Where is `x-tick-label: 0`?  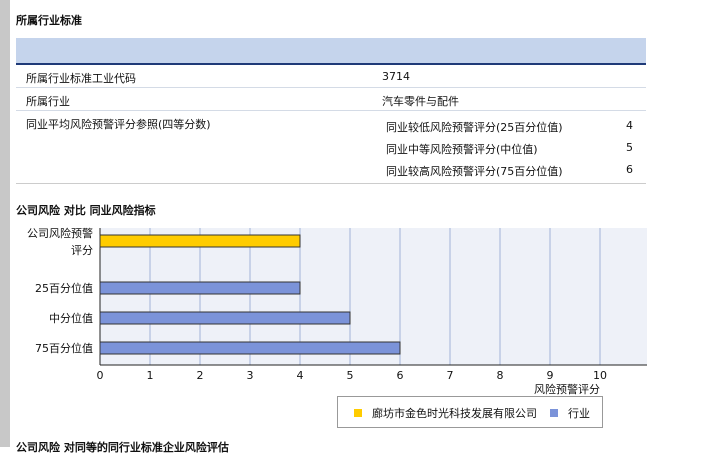 x-tick-label: 0 is located at coordinates (100, 375).